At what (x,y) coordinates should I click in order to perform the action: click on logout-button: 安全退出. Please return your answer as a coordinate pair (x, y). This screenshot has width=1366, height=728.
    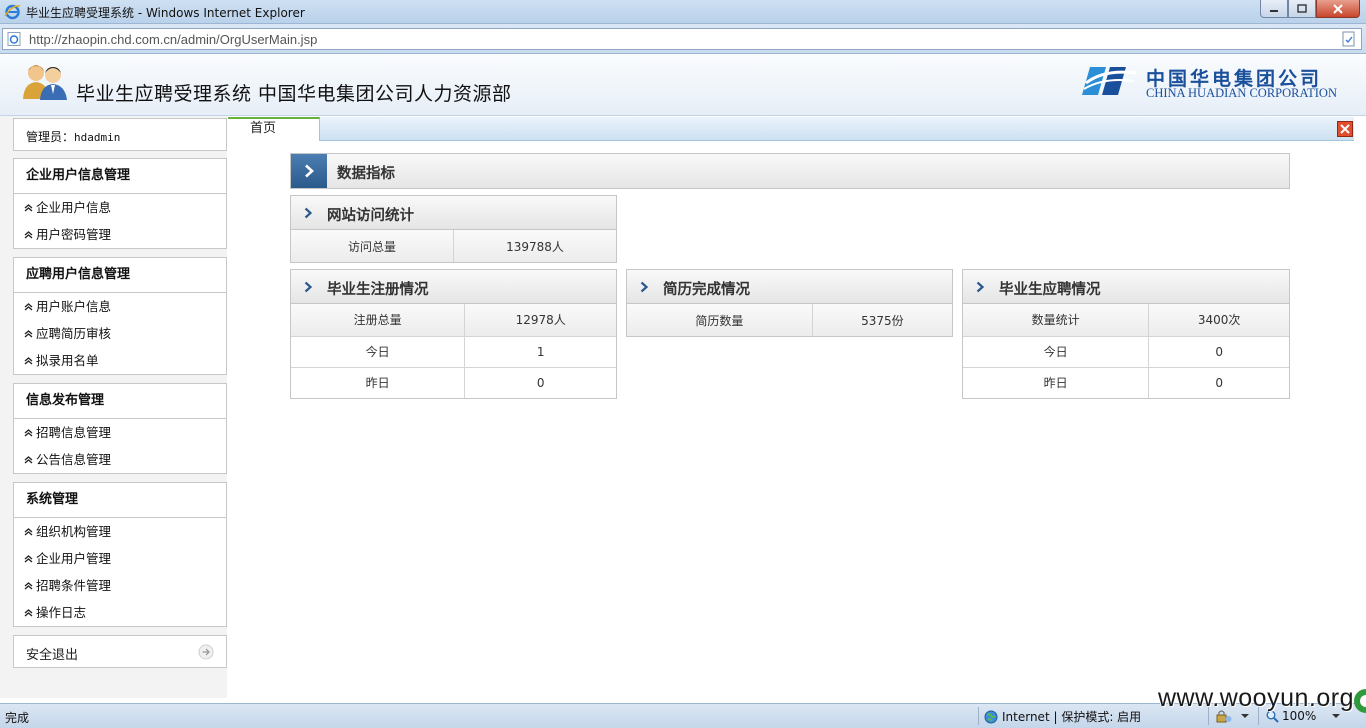
    Looking at the image, I should click on (120, 651).